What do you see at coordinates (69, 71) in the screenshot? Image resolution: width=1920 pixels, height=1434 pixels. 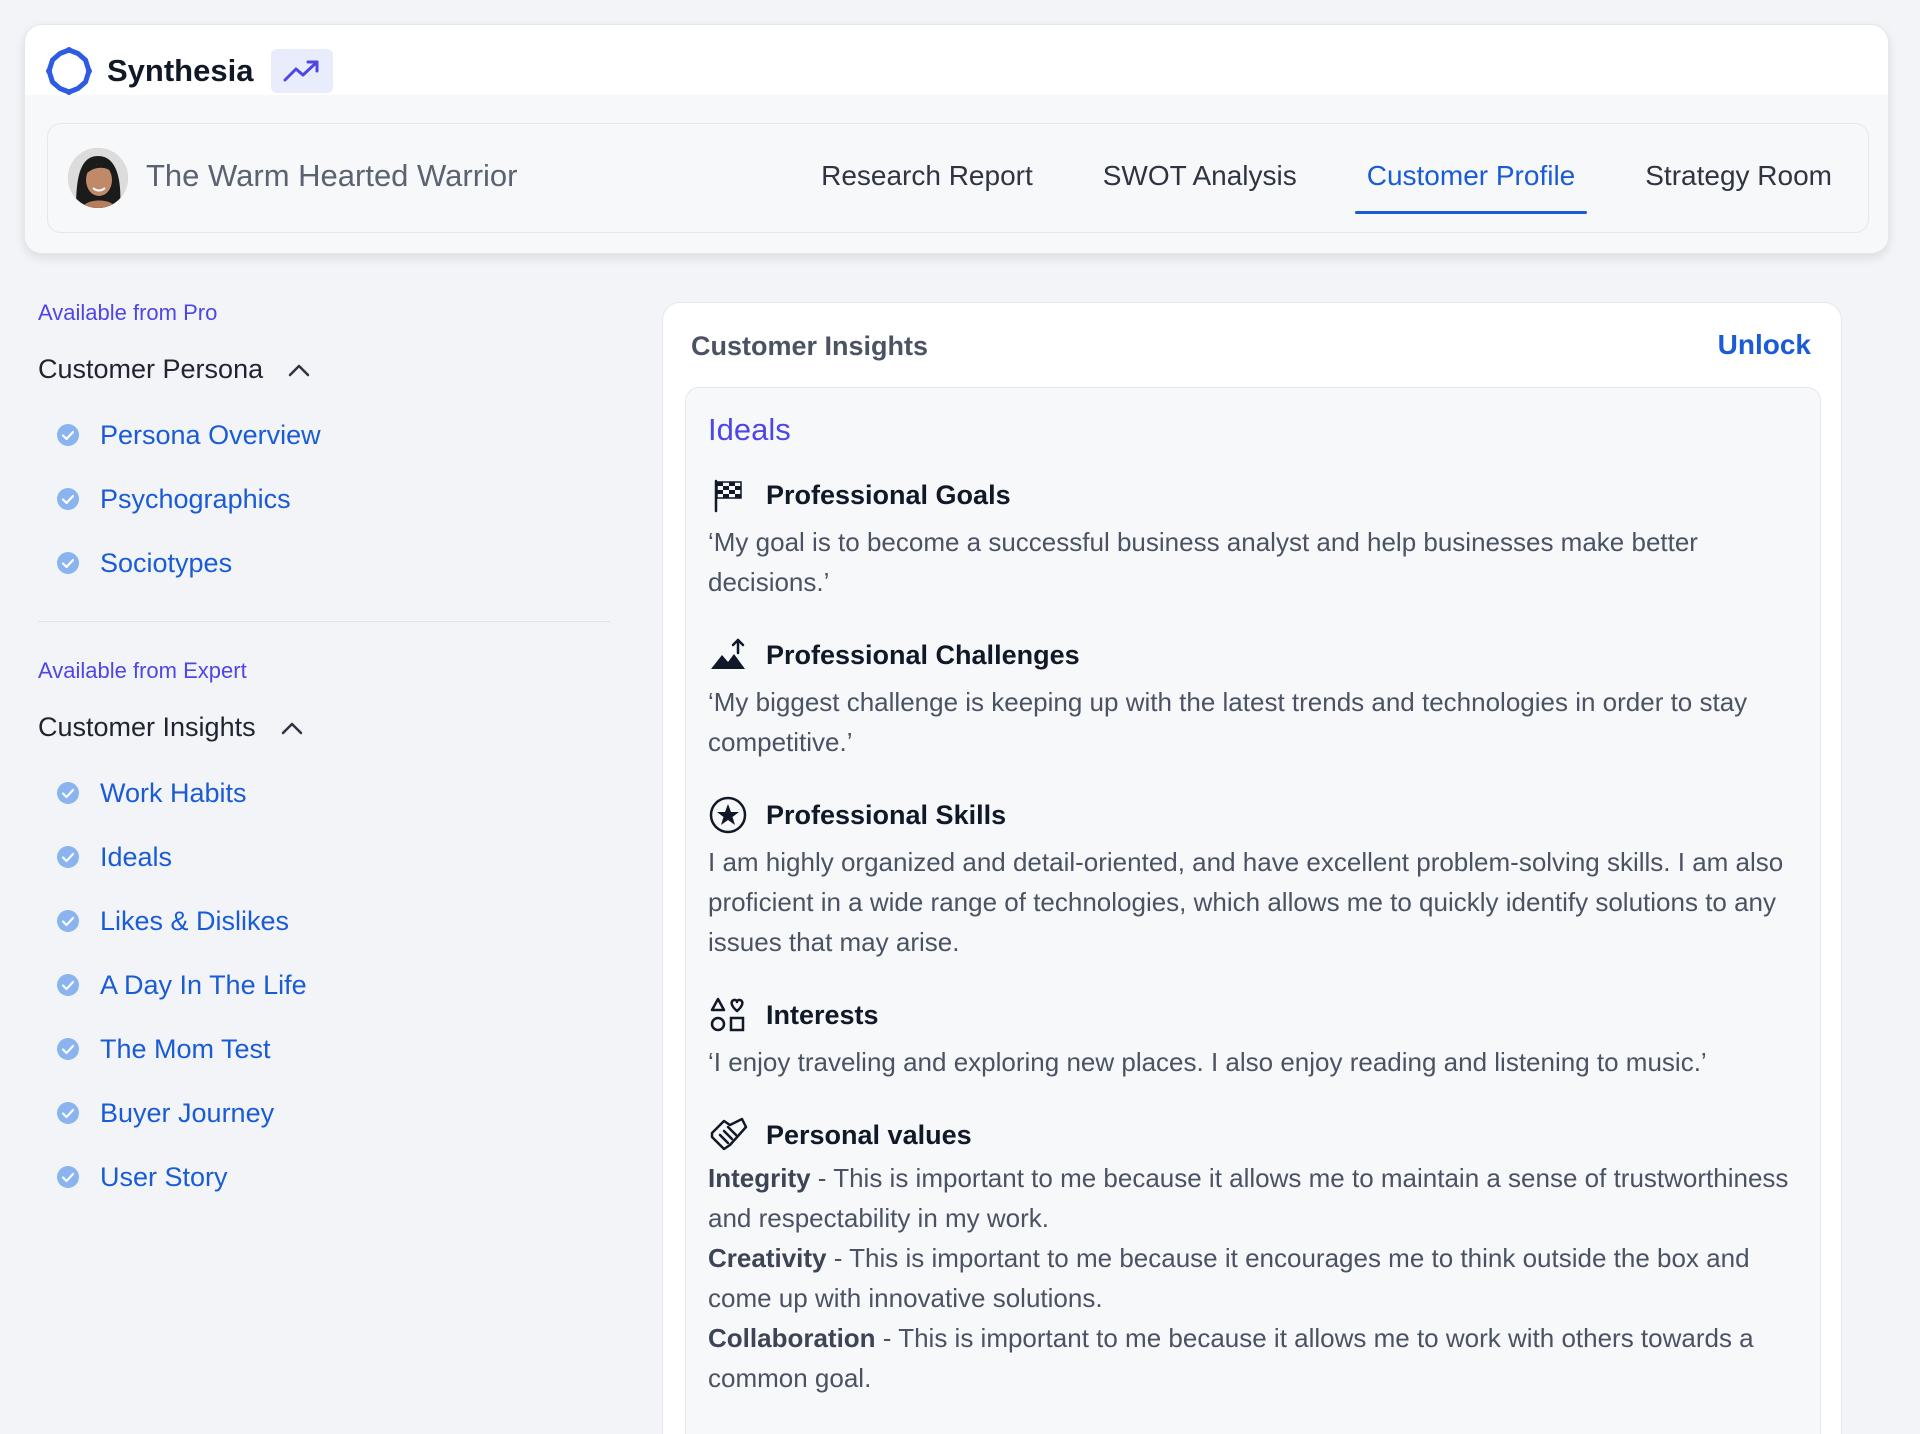 I see `synthesia-logo-icon` at bounding box center [69, 71].